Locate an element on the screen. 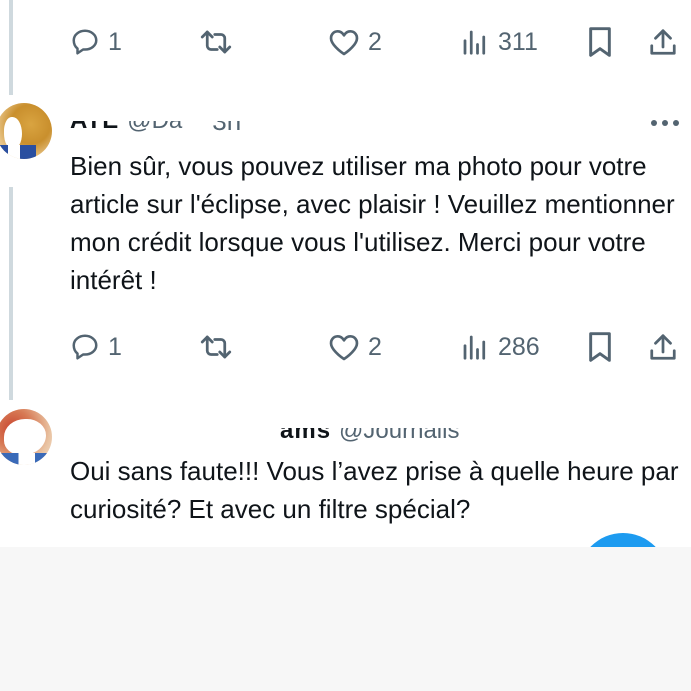 This screenshot has height=691, width=691. top-tweet-action-bar: 1 2 311 is located at coordinates (376, 42).